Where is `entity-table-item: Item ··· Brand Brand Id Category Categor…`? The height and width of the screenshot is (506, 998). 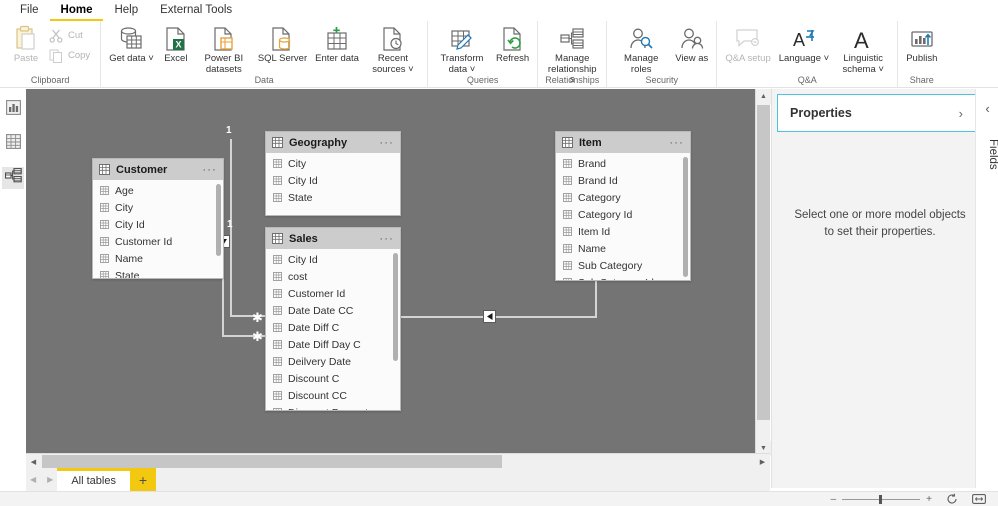 entity-table-item: Item ··· Brand Brand Id Category Categor… is located at coordinates (623, 206).